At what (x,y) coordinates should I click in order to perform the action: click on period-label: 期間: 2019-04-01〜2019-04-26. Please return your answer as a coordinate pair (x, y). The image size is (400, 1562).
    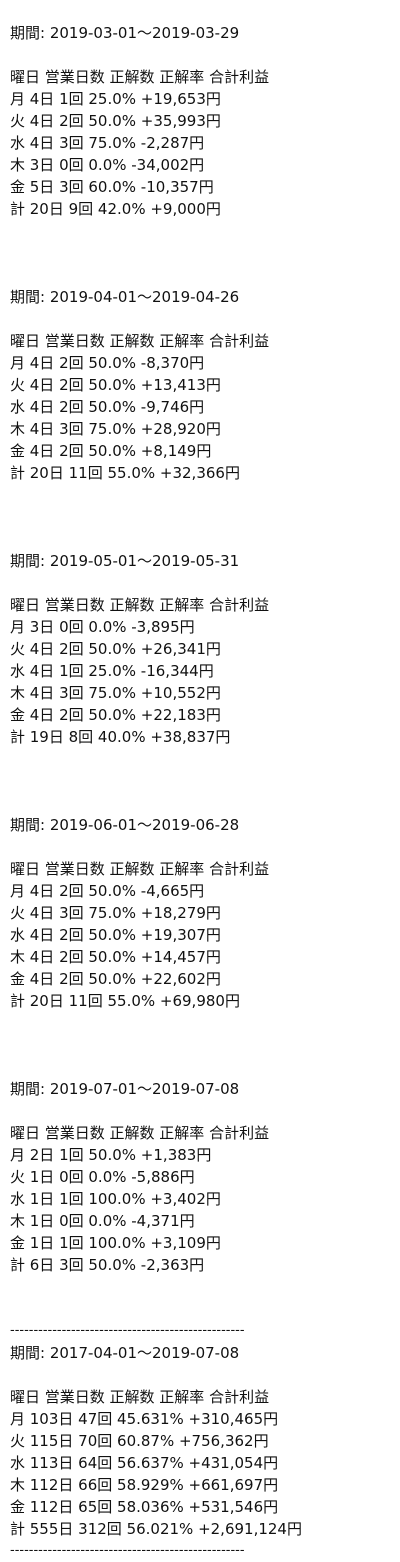
    Looking at the image, I should click on (125, 297).